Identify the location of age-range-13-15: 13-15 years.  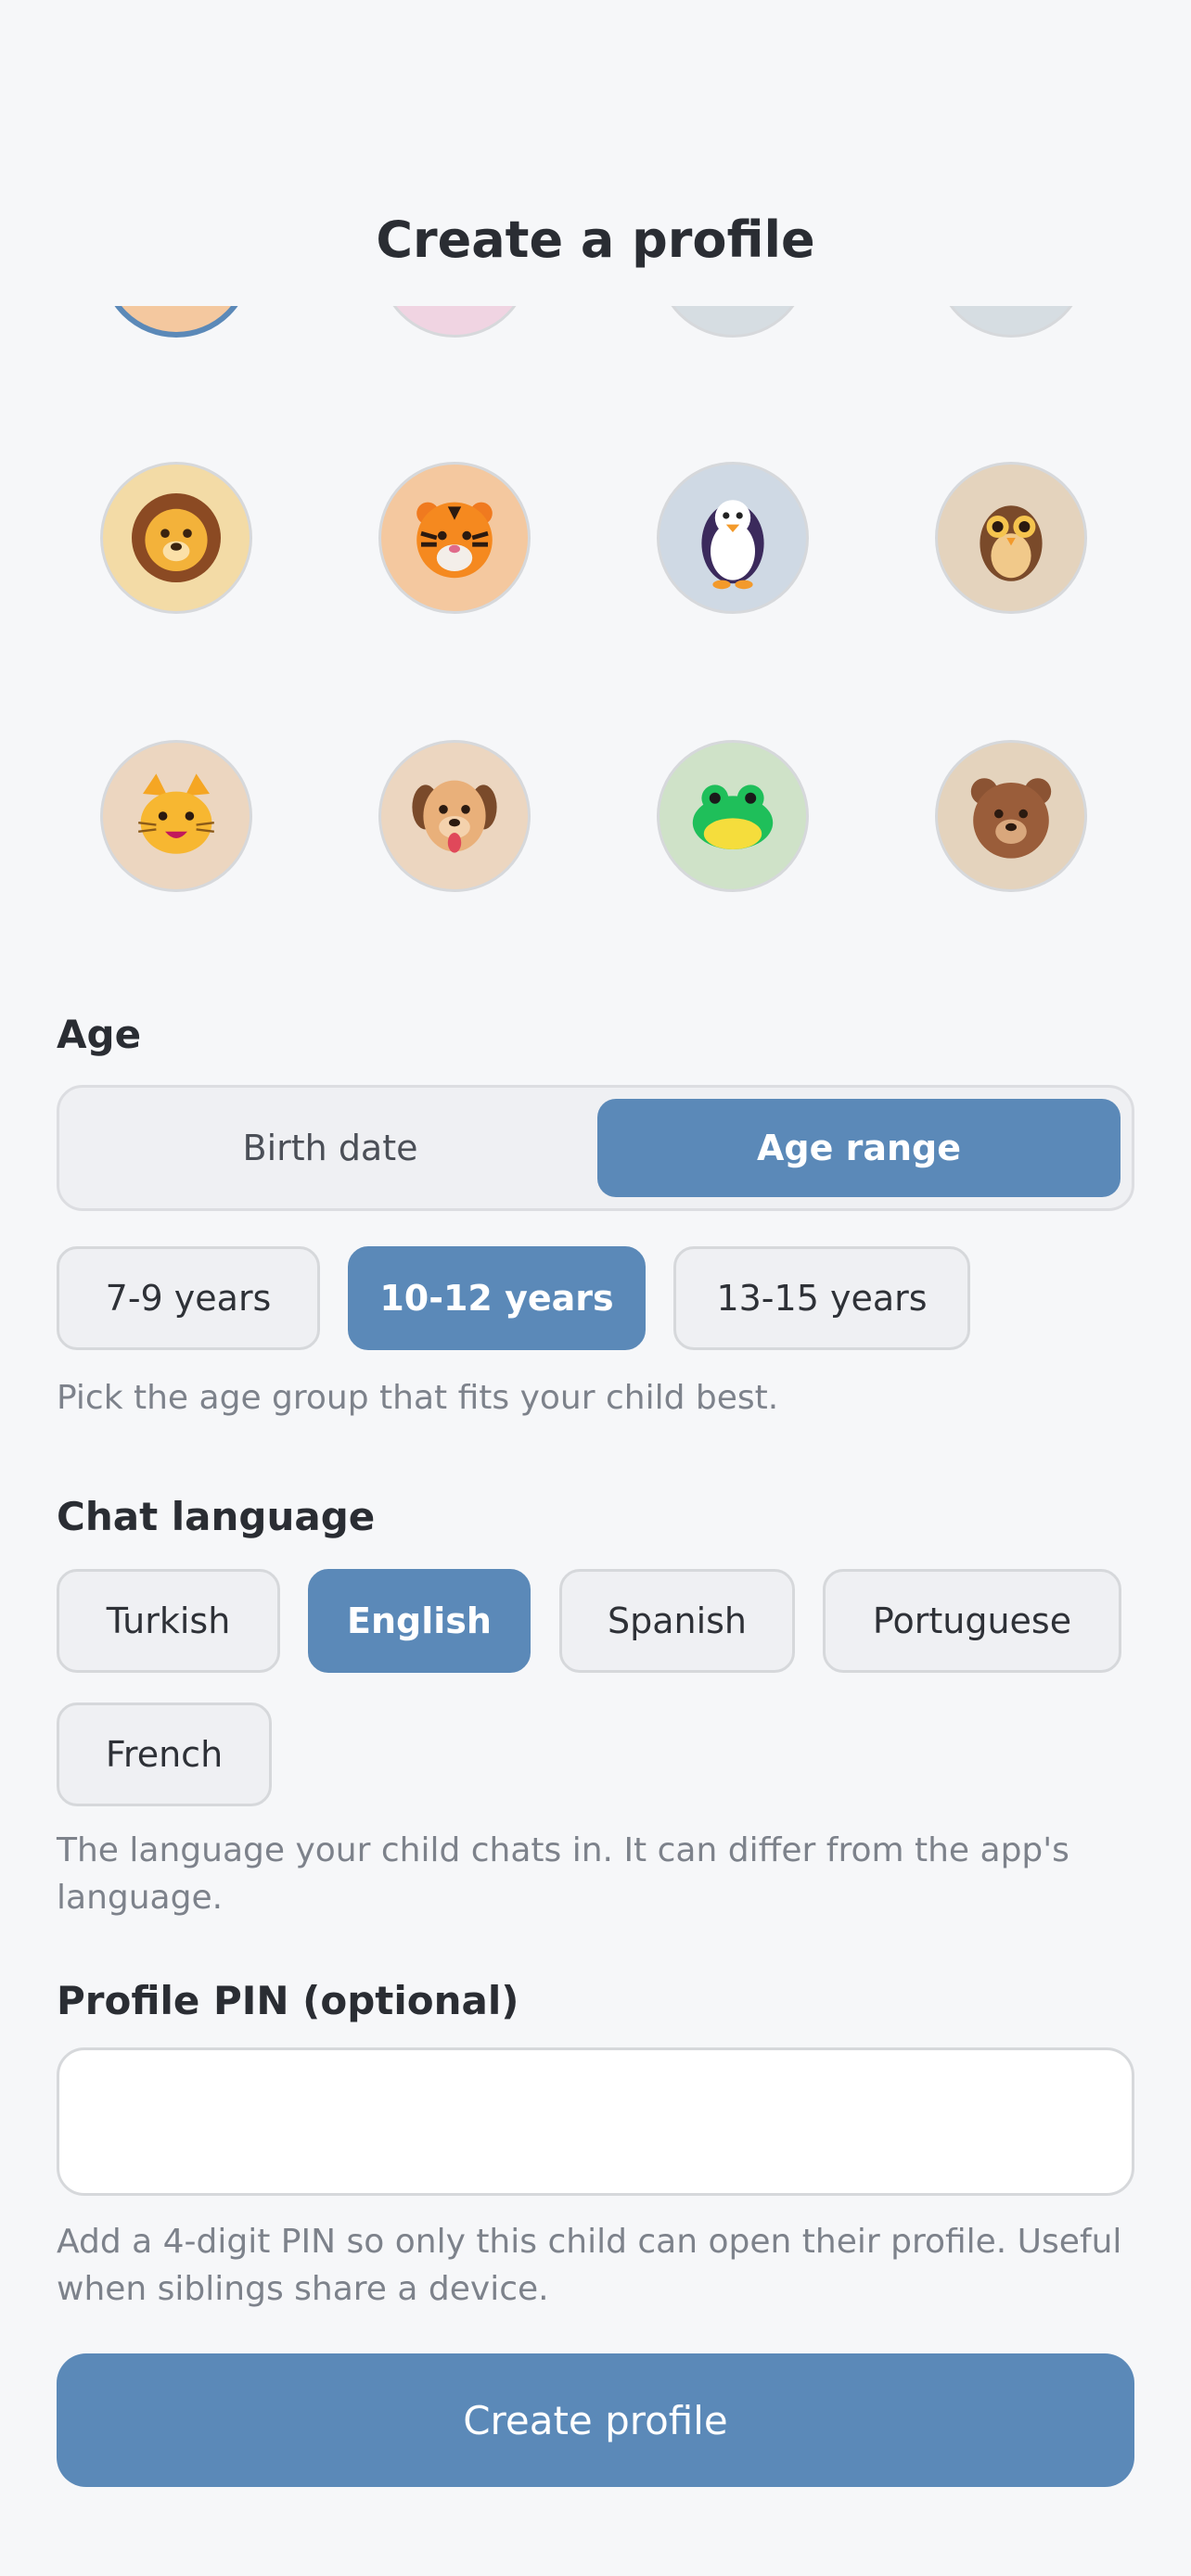
(821, 1298).